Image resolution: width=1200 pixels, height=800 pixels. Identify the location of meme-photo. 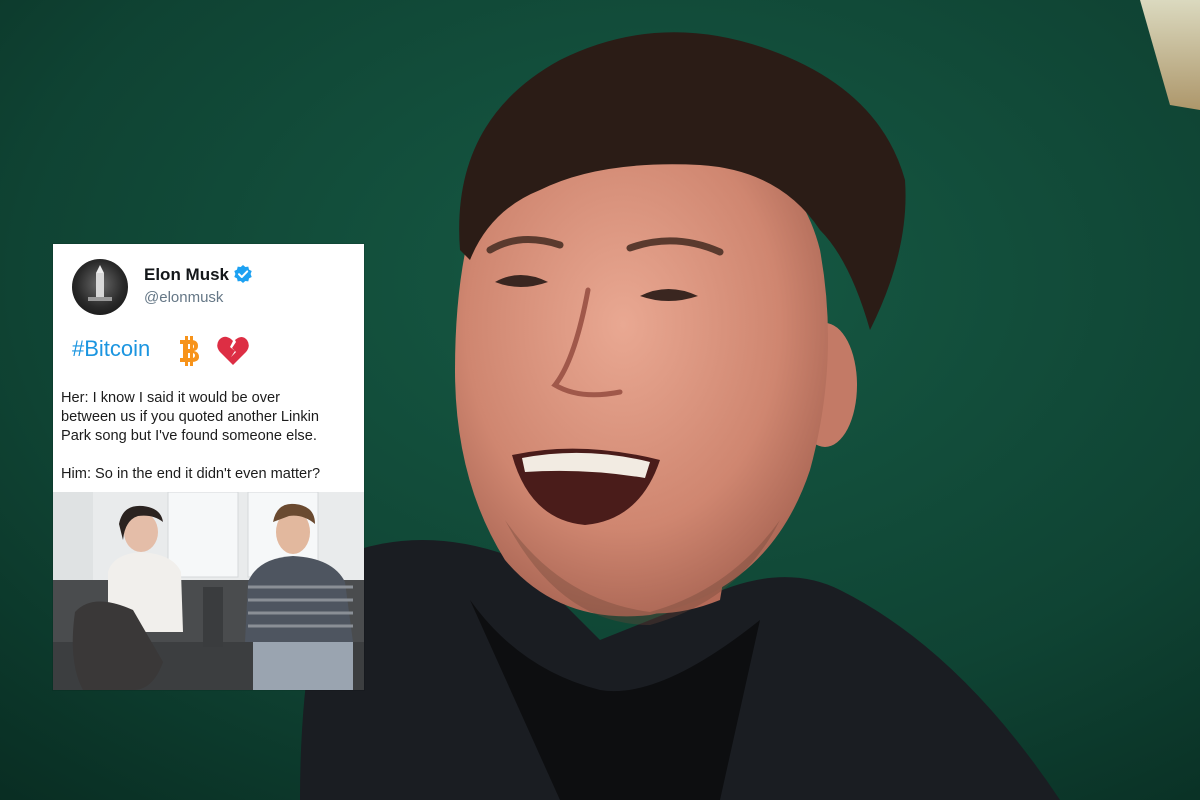
(208, 591).